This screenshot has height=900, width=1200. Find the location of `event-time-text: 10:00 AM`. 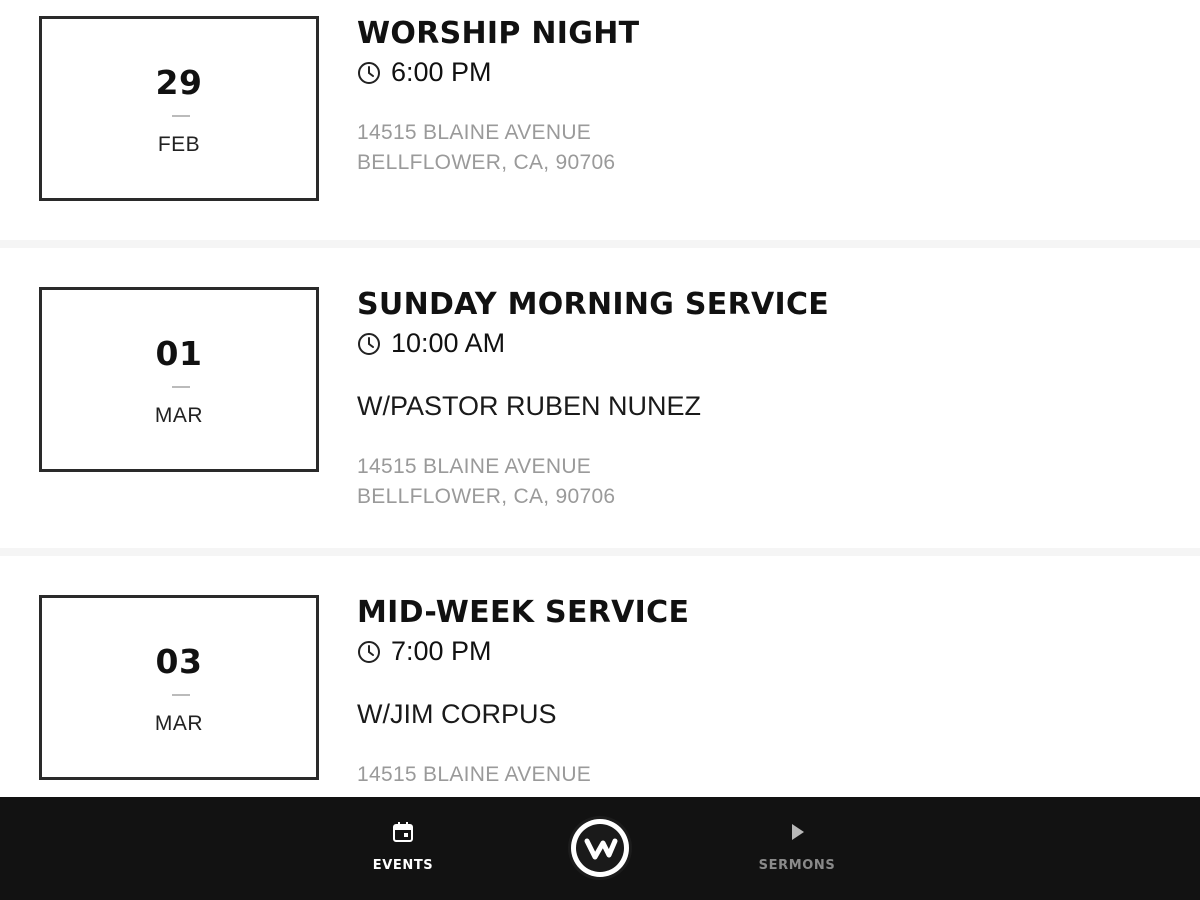

event-time-text: 10:00 AM is located at coordinates (448, 343).